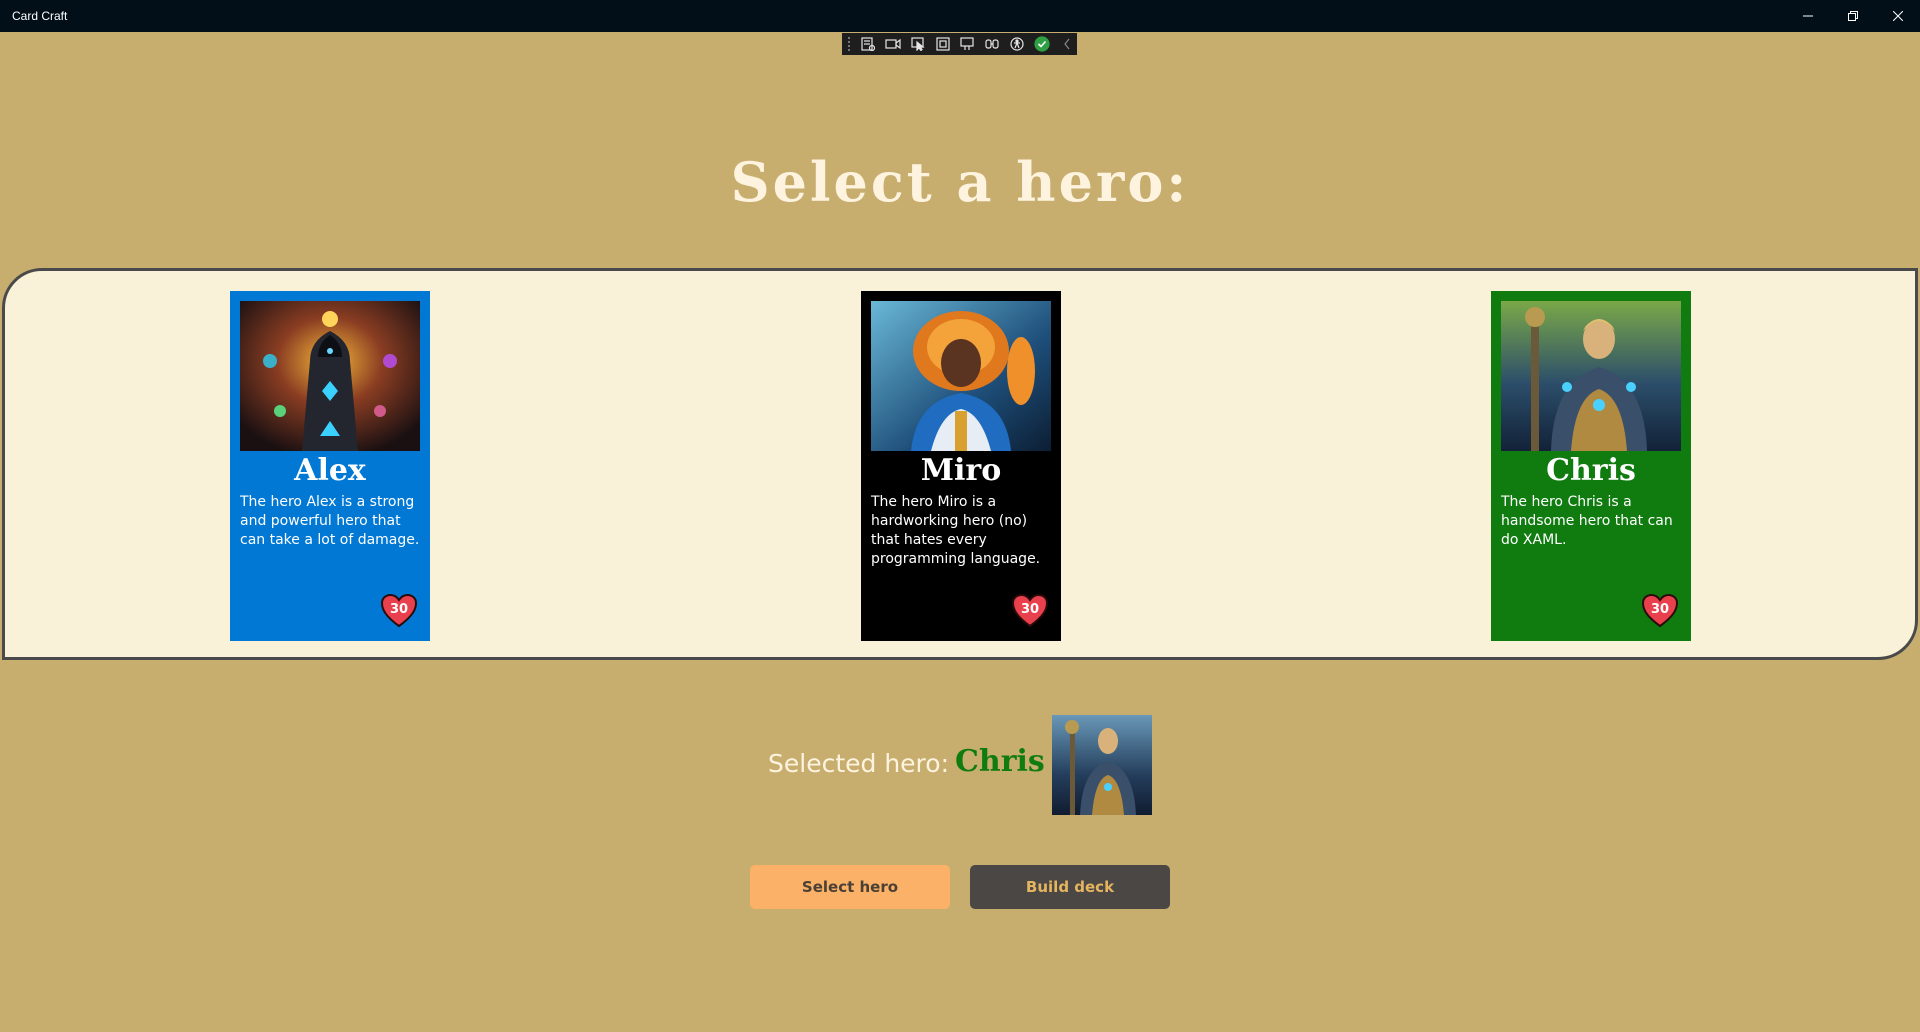 This screenshot has height=1032, width=1920. I want to click on track-focus-button, so click(967, 44).